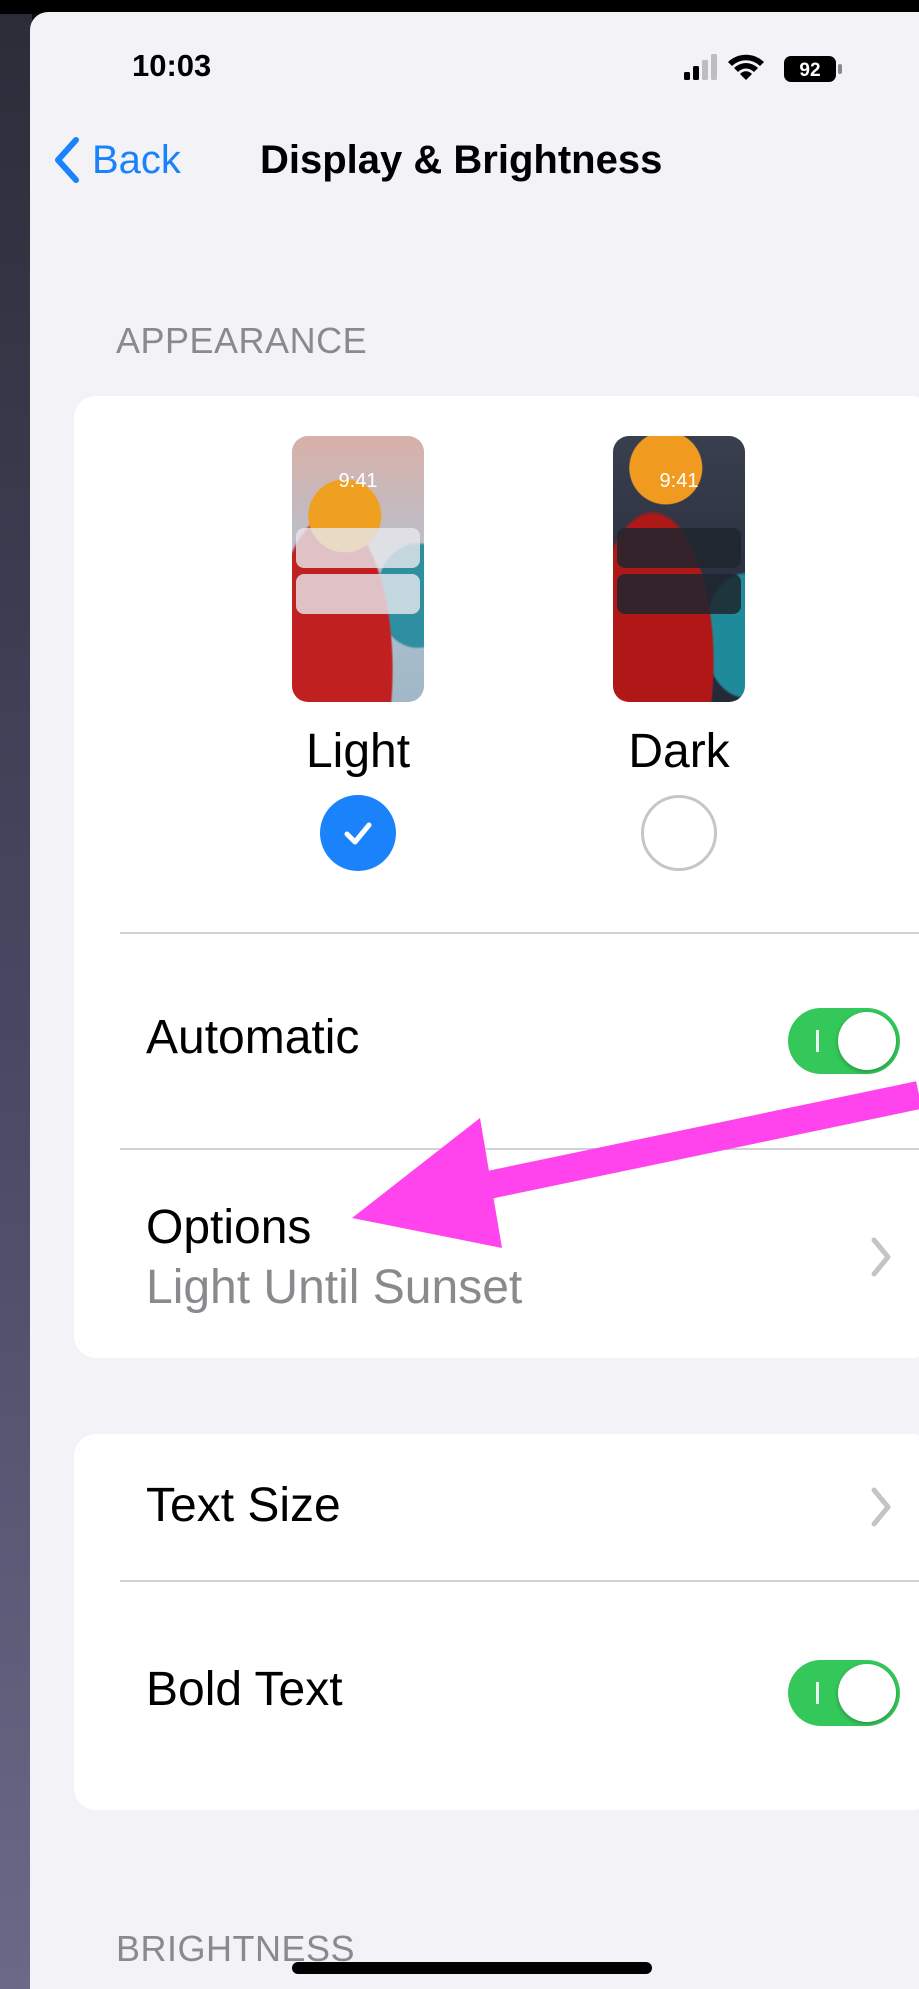  I want to click on bold-text-row: Bold Text, so click(496, 1696).